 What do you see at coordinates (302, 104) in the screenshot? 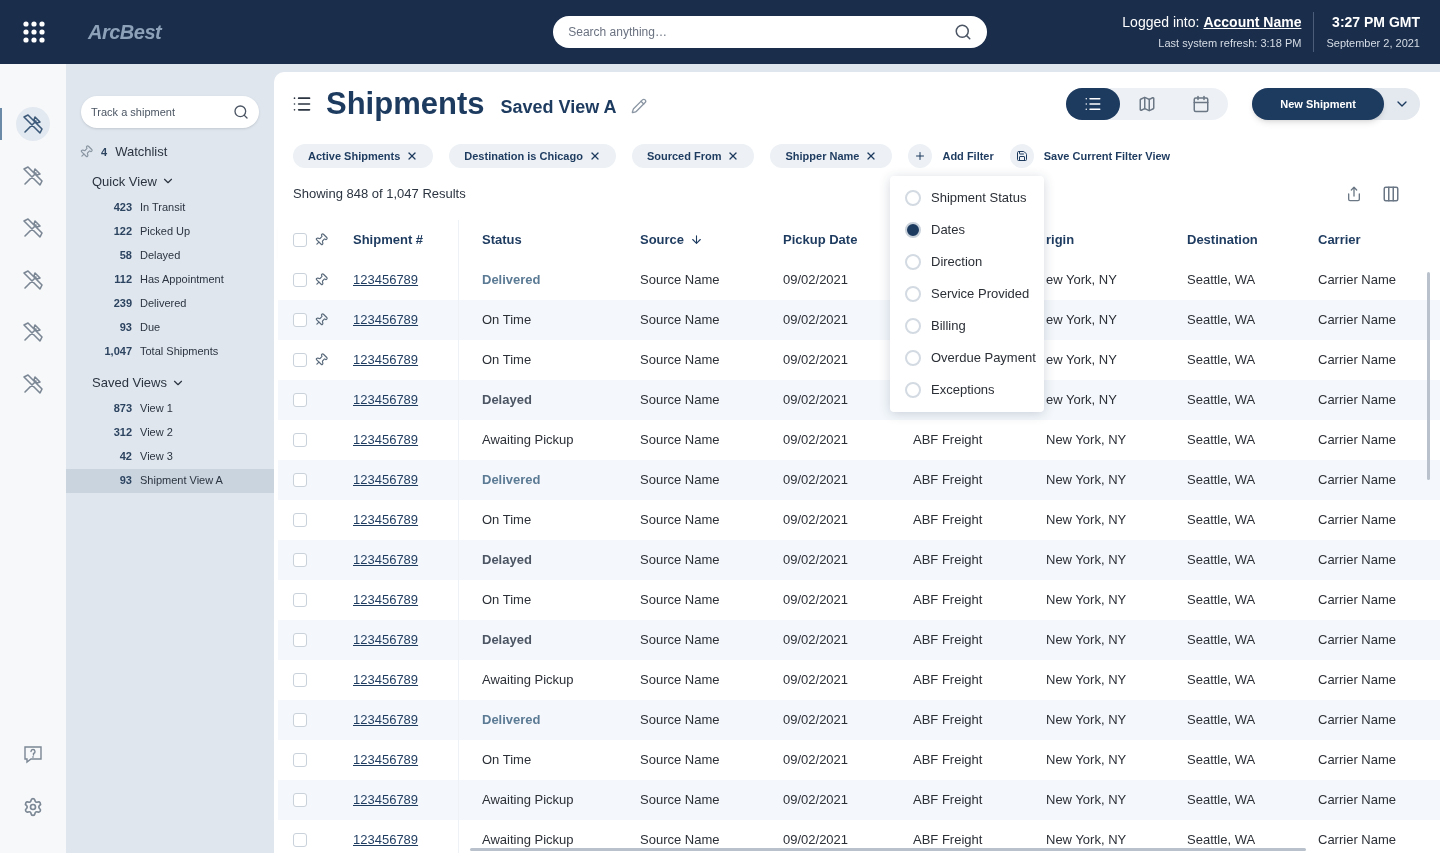
I see `menu-icon` at bounding box center [302, 104].